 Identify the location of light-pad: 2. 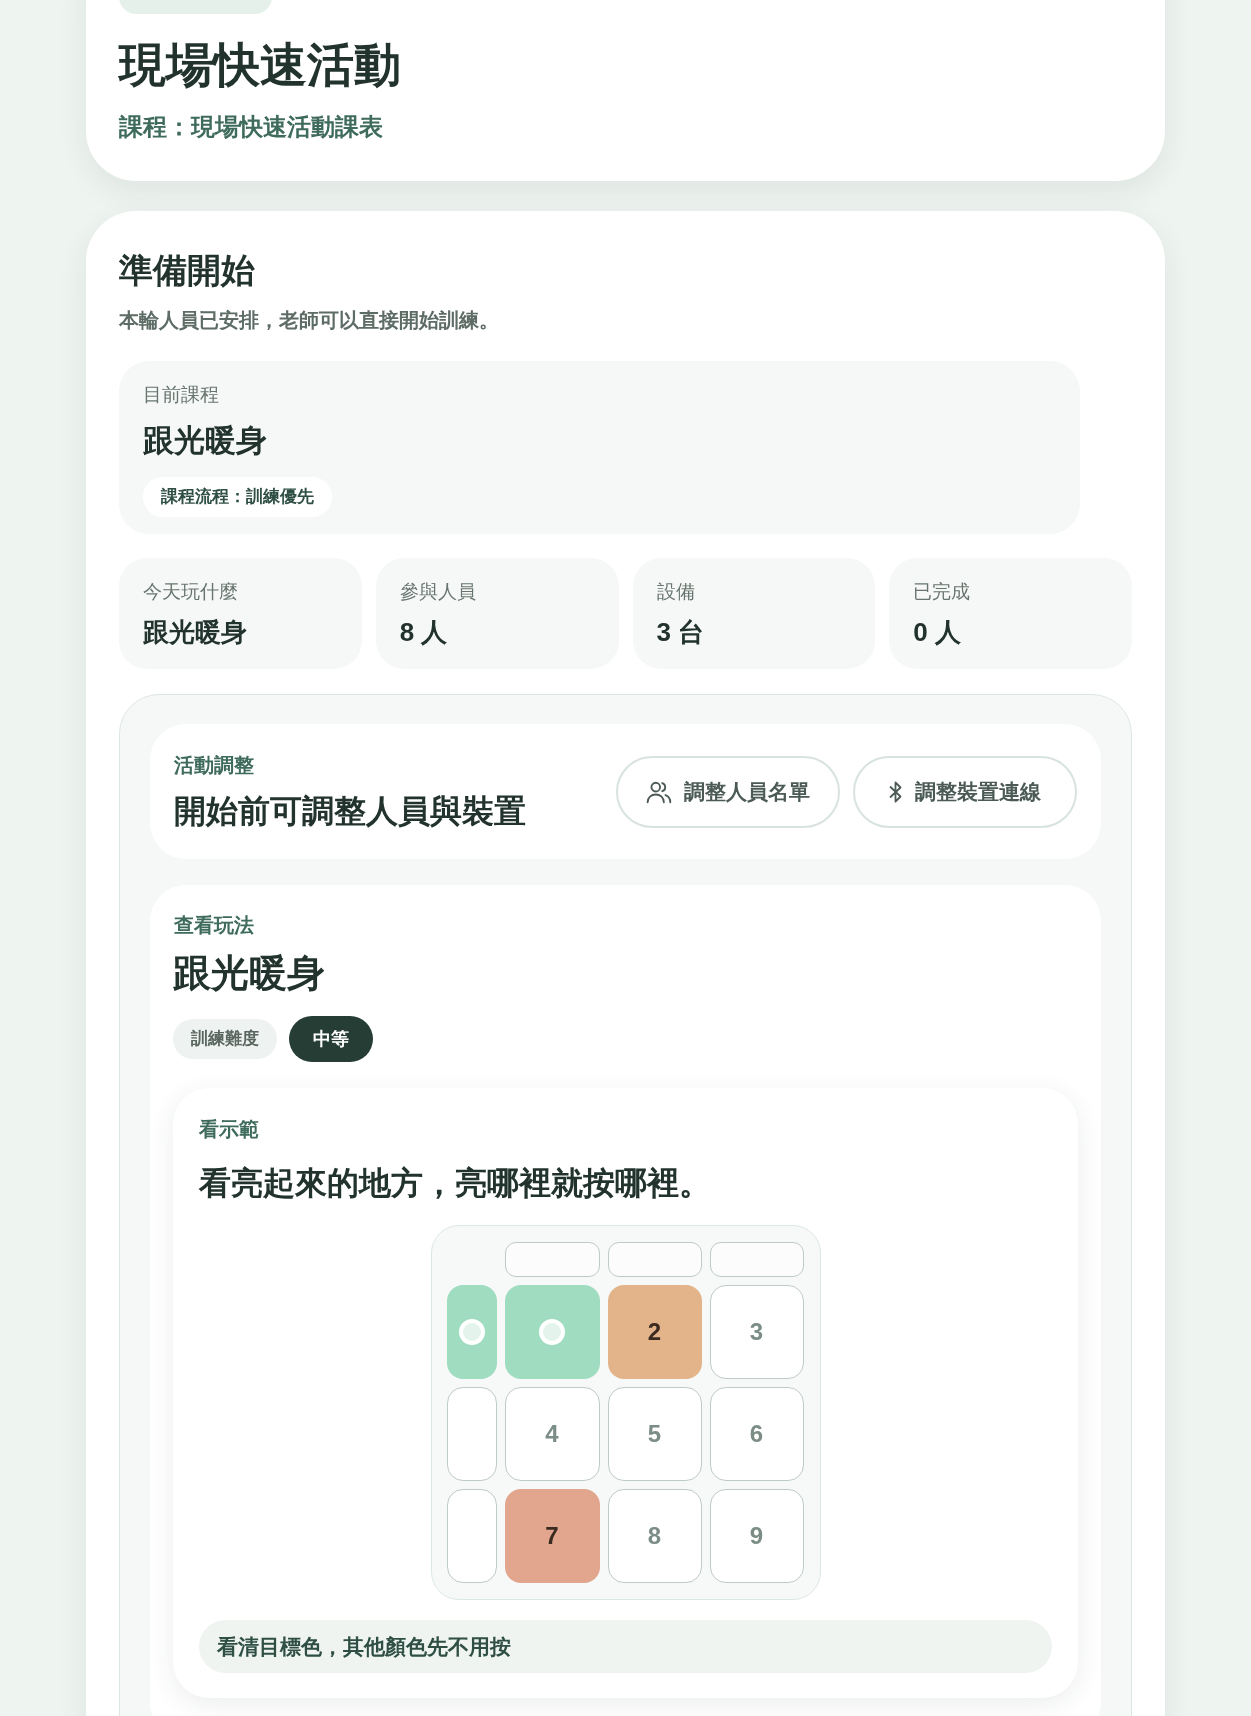
(654, 1332).